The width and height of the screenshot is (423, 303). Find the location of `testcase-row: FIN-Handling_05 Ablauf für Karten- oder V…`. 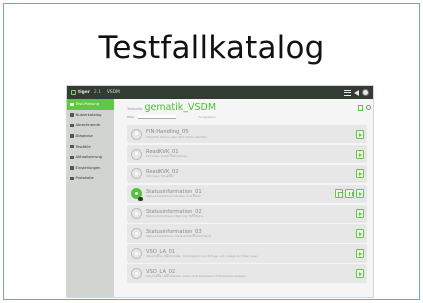

testcase-row: FIN-Handling_05 Ablauf für Karten- oder V… is located at coordinates (247, 134).